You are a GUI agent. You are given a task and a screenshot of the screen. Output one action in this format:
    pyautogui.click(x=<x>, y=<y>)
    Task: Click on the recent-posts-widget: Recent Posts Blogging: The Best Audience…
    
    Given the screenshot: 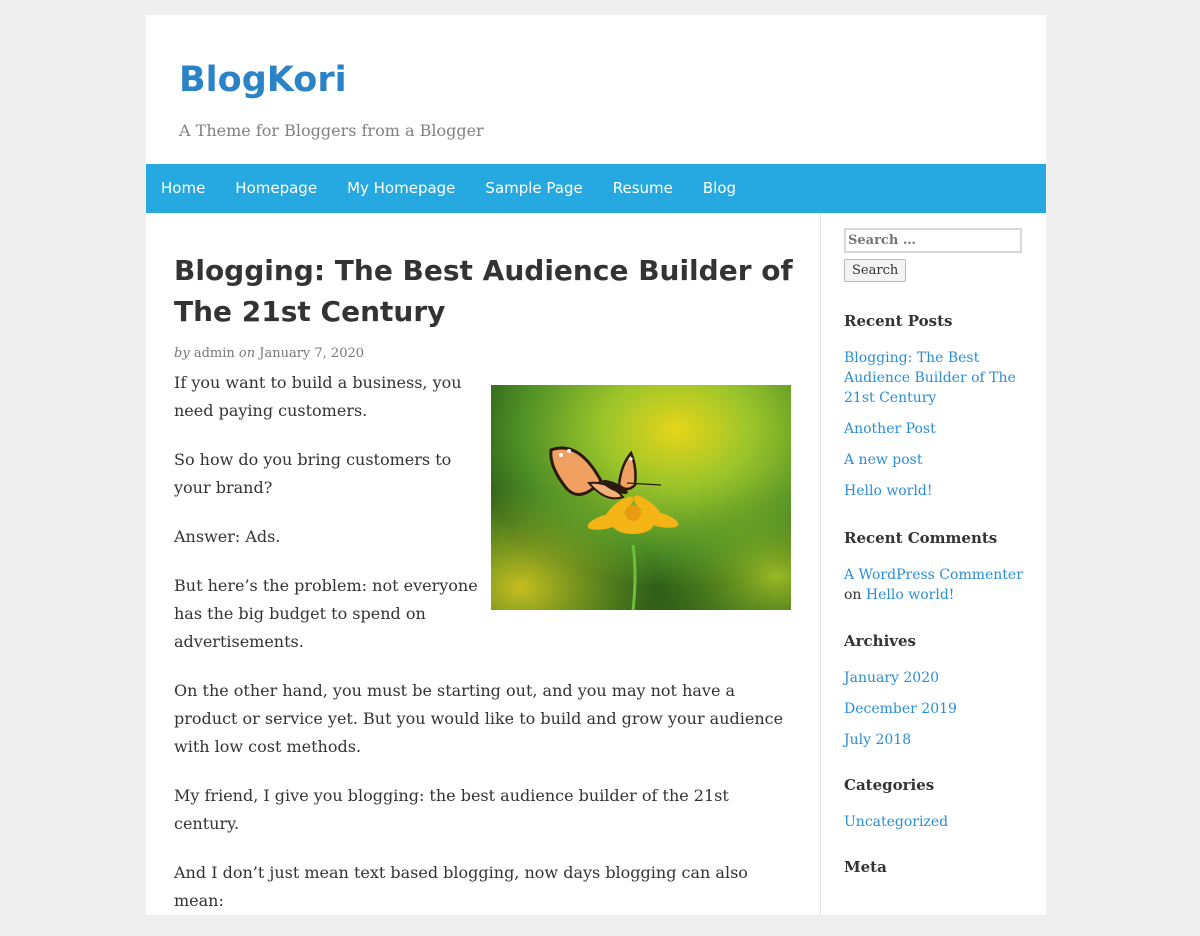 What is the action you would take?
    pyautogui.click(x=934, y=406)
    